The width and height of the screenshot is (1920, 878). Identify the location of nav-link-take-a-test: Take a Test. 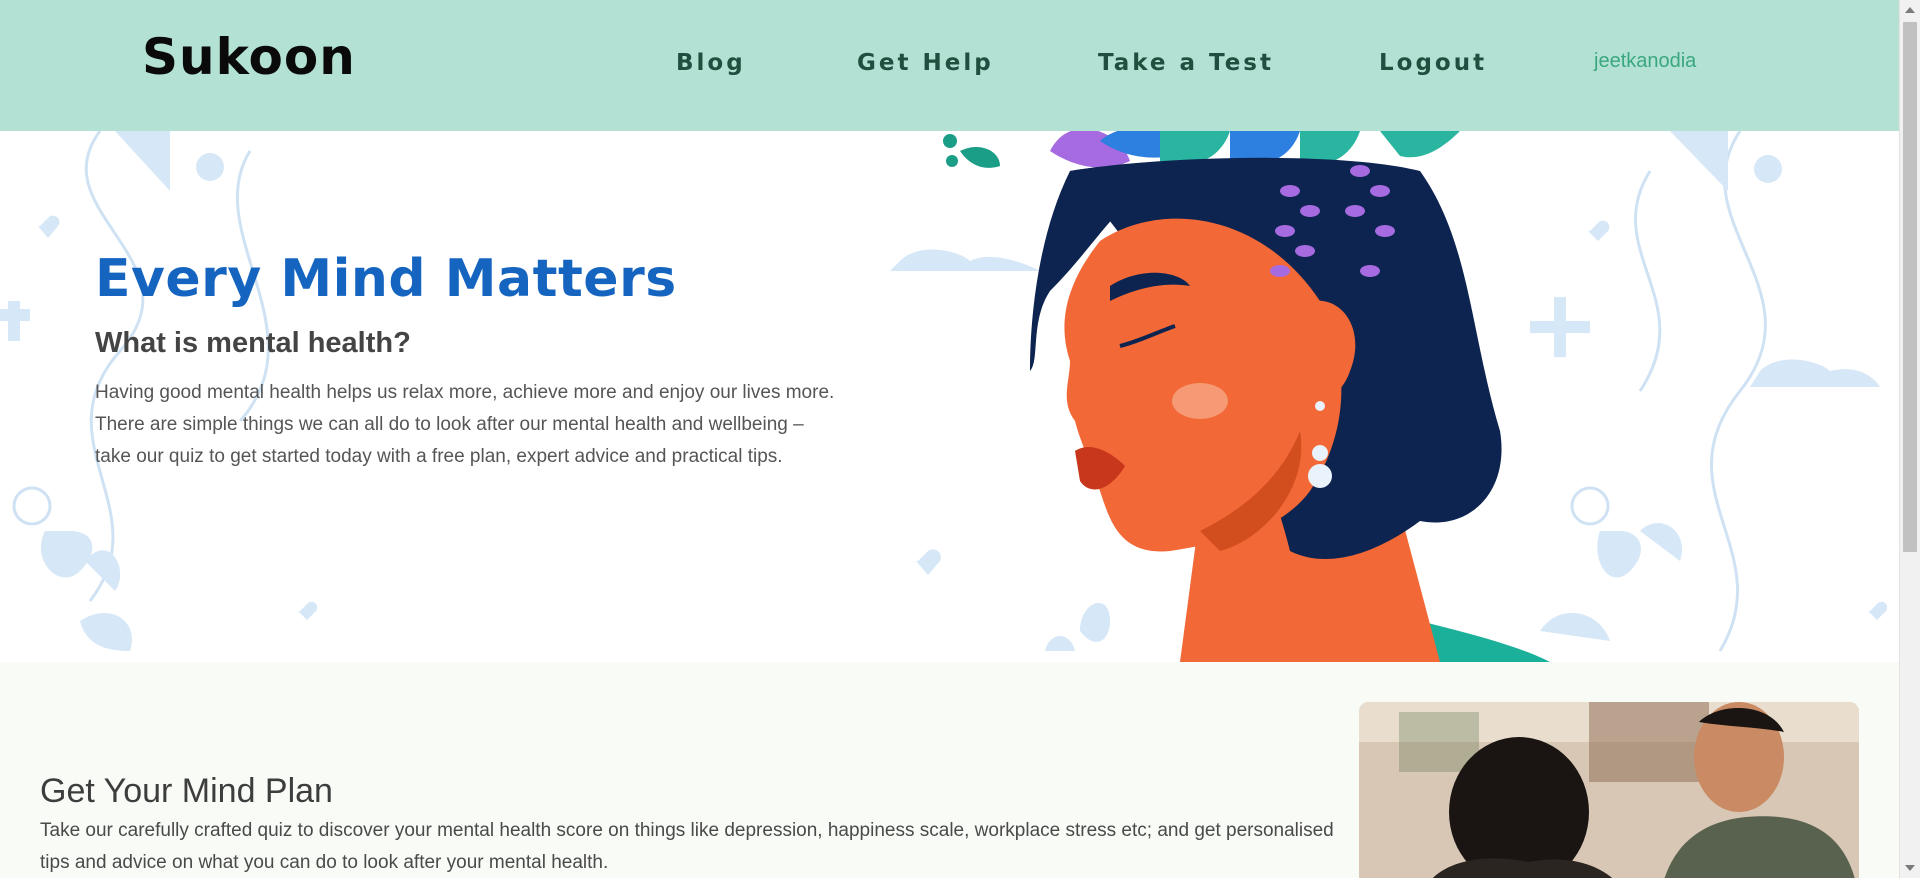
(1186, 63).